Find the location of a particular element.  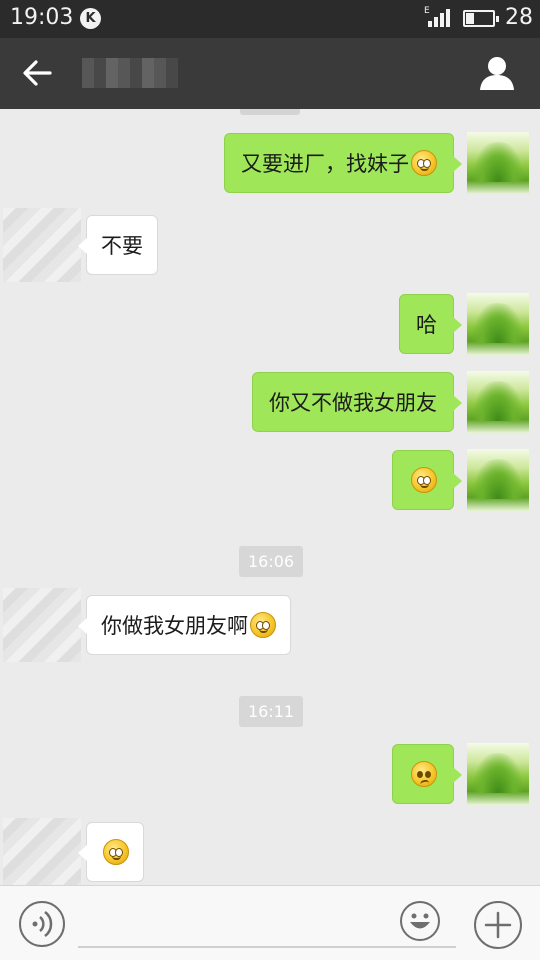

back-button is located at coordinates (37, 73).